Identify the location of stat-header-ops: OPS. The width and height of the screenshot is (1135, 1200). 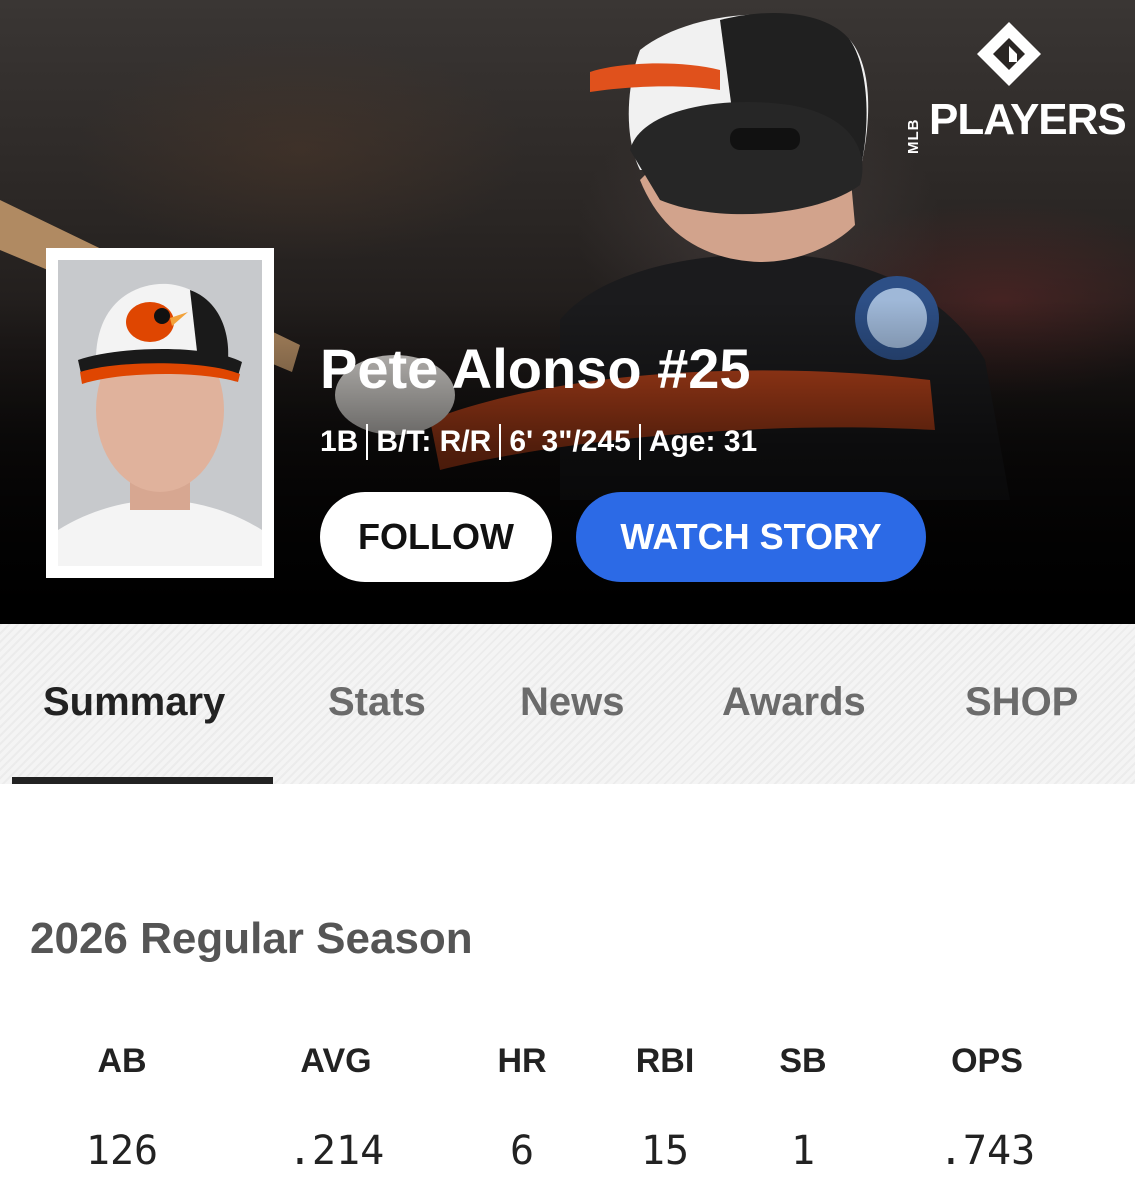
(987, 1061).